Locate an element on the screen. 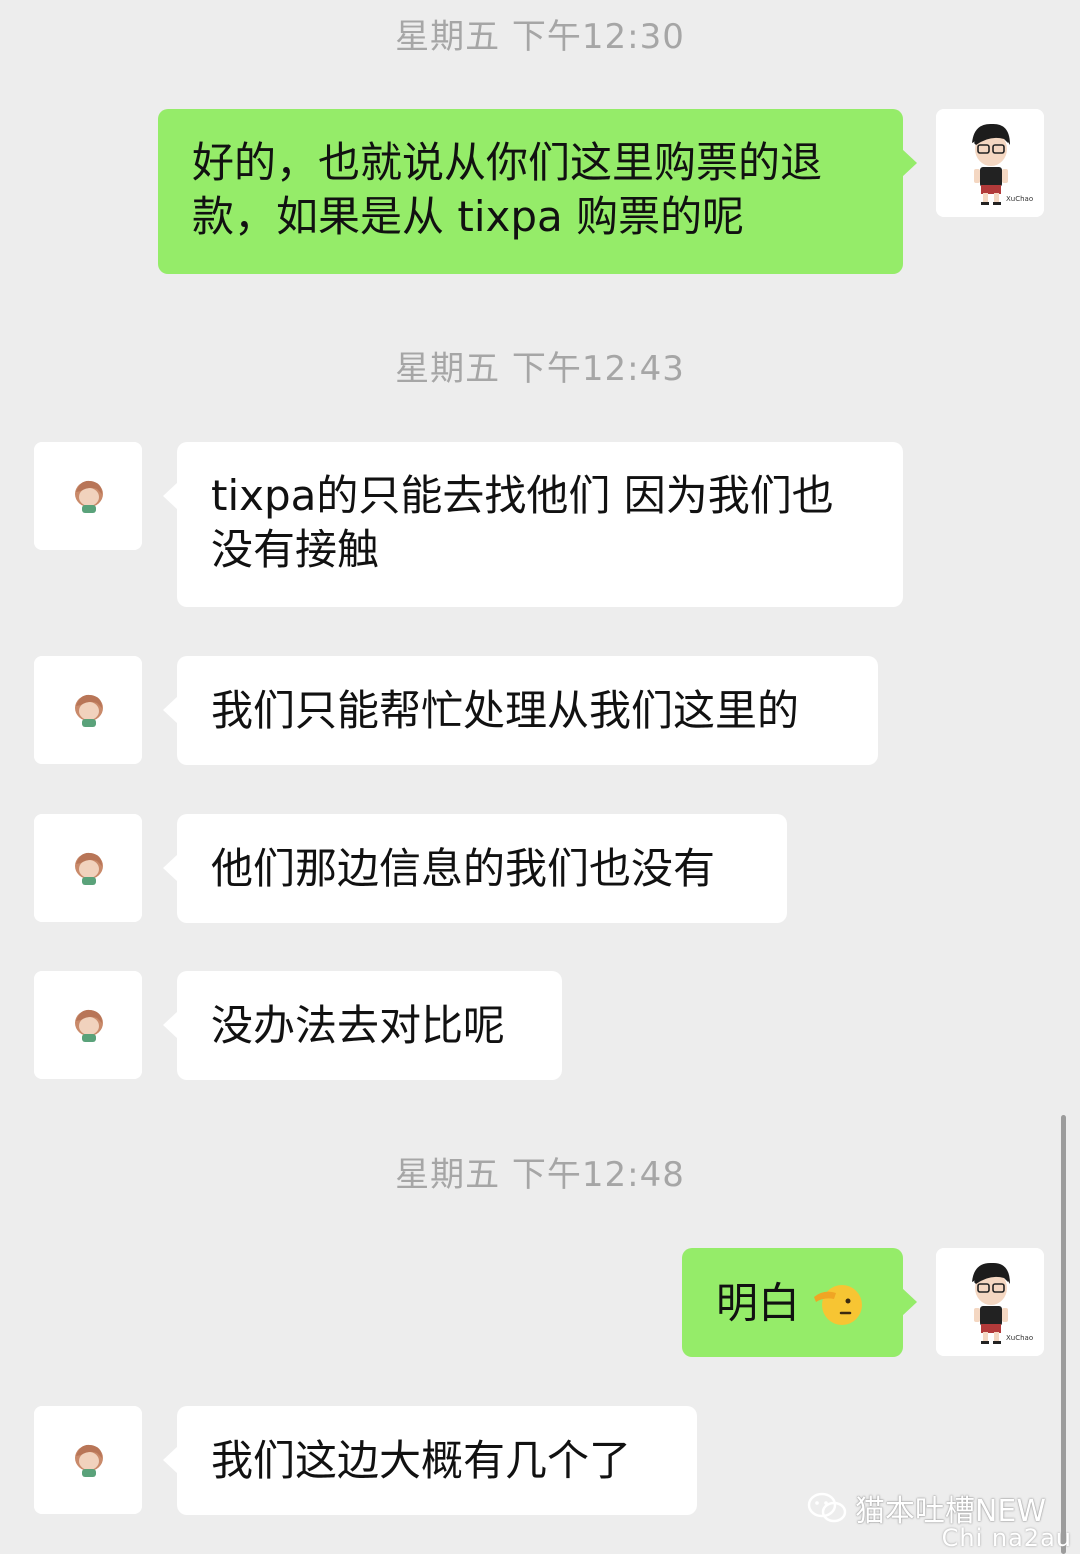  message-text: 没办法去对比呢 is located at coordinates (358, 1025).